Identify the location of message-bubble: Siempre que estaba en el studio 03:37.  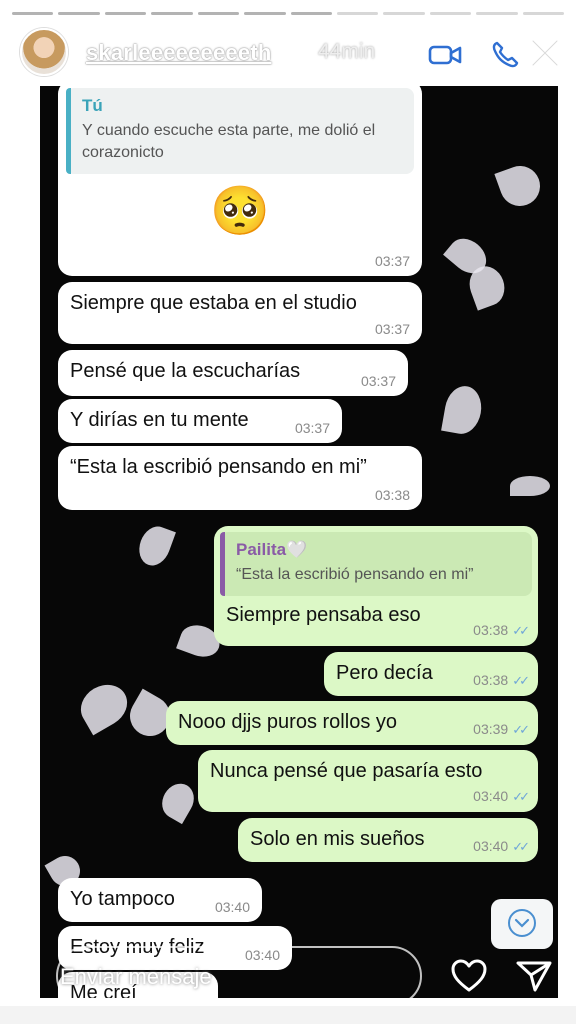
(240, 313).